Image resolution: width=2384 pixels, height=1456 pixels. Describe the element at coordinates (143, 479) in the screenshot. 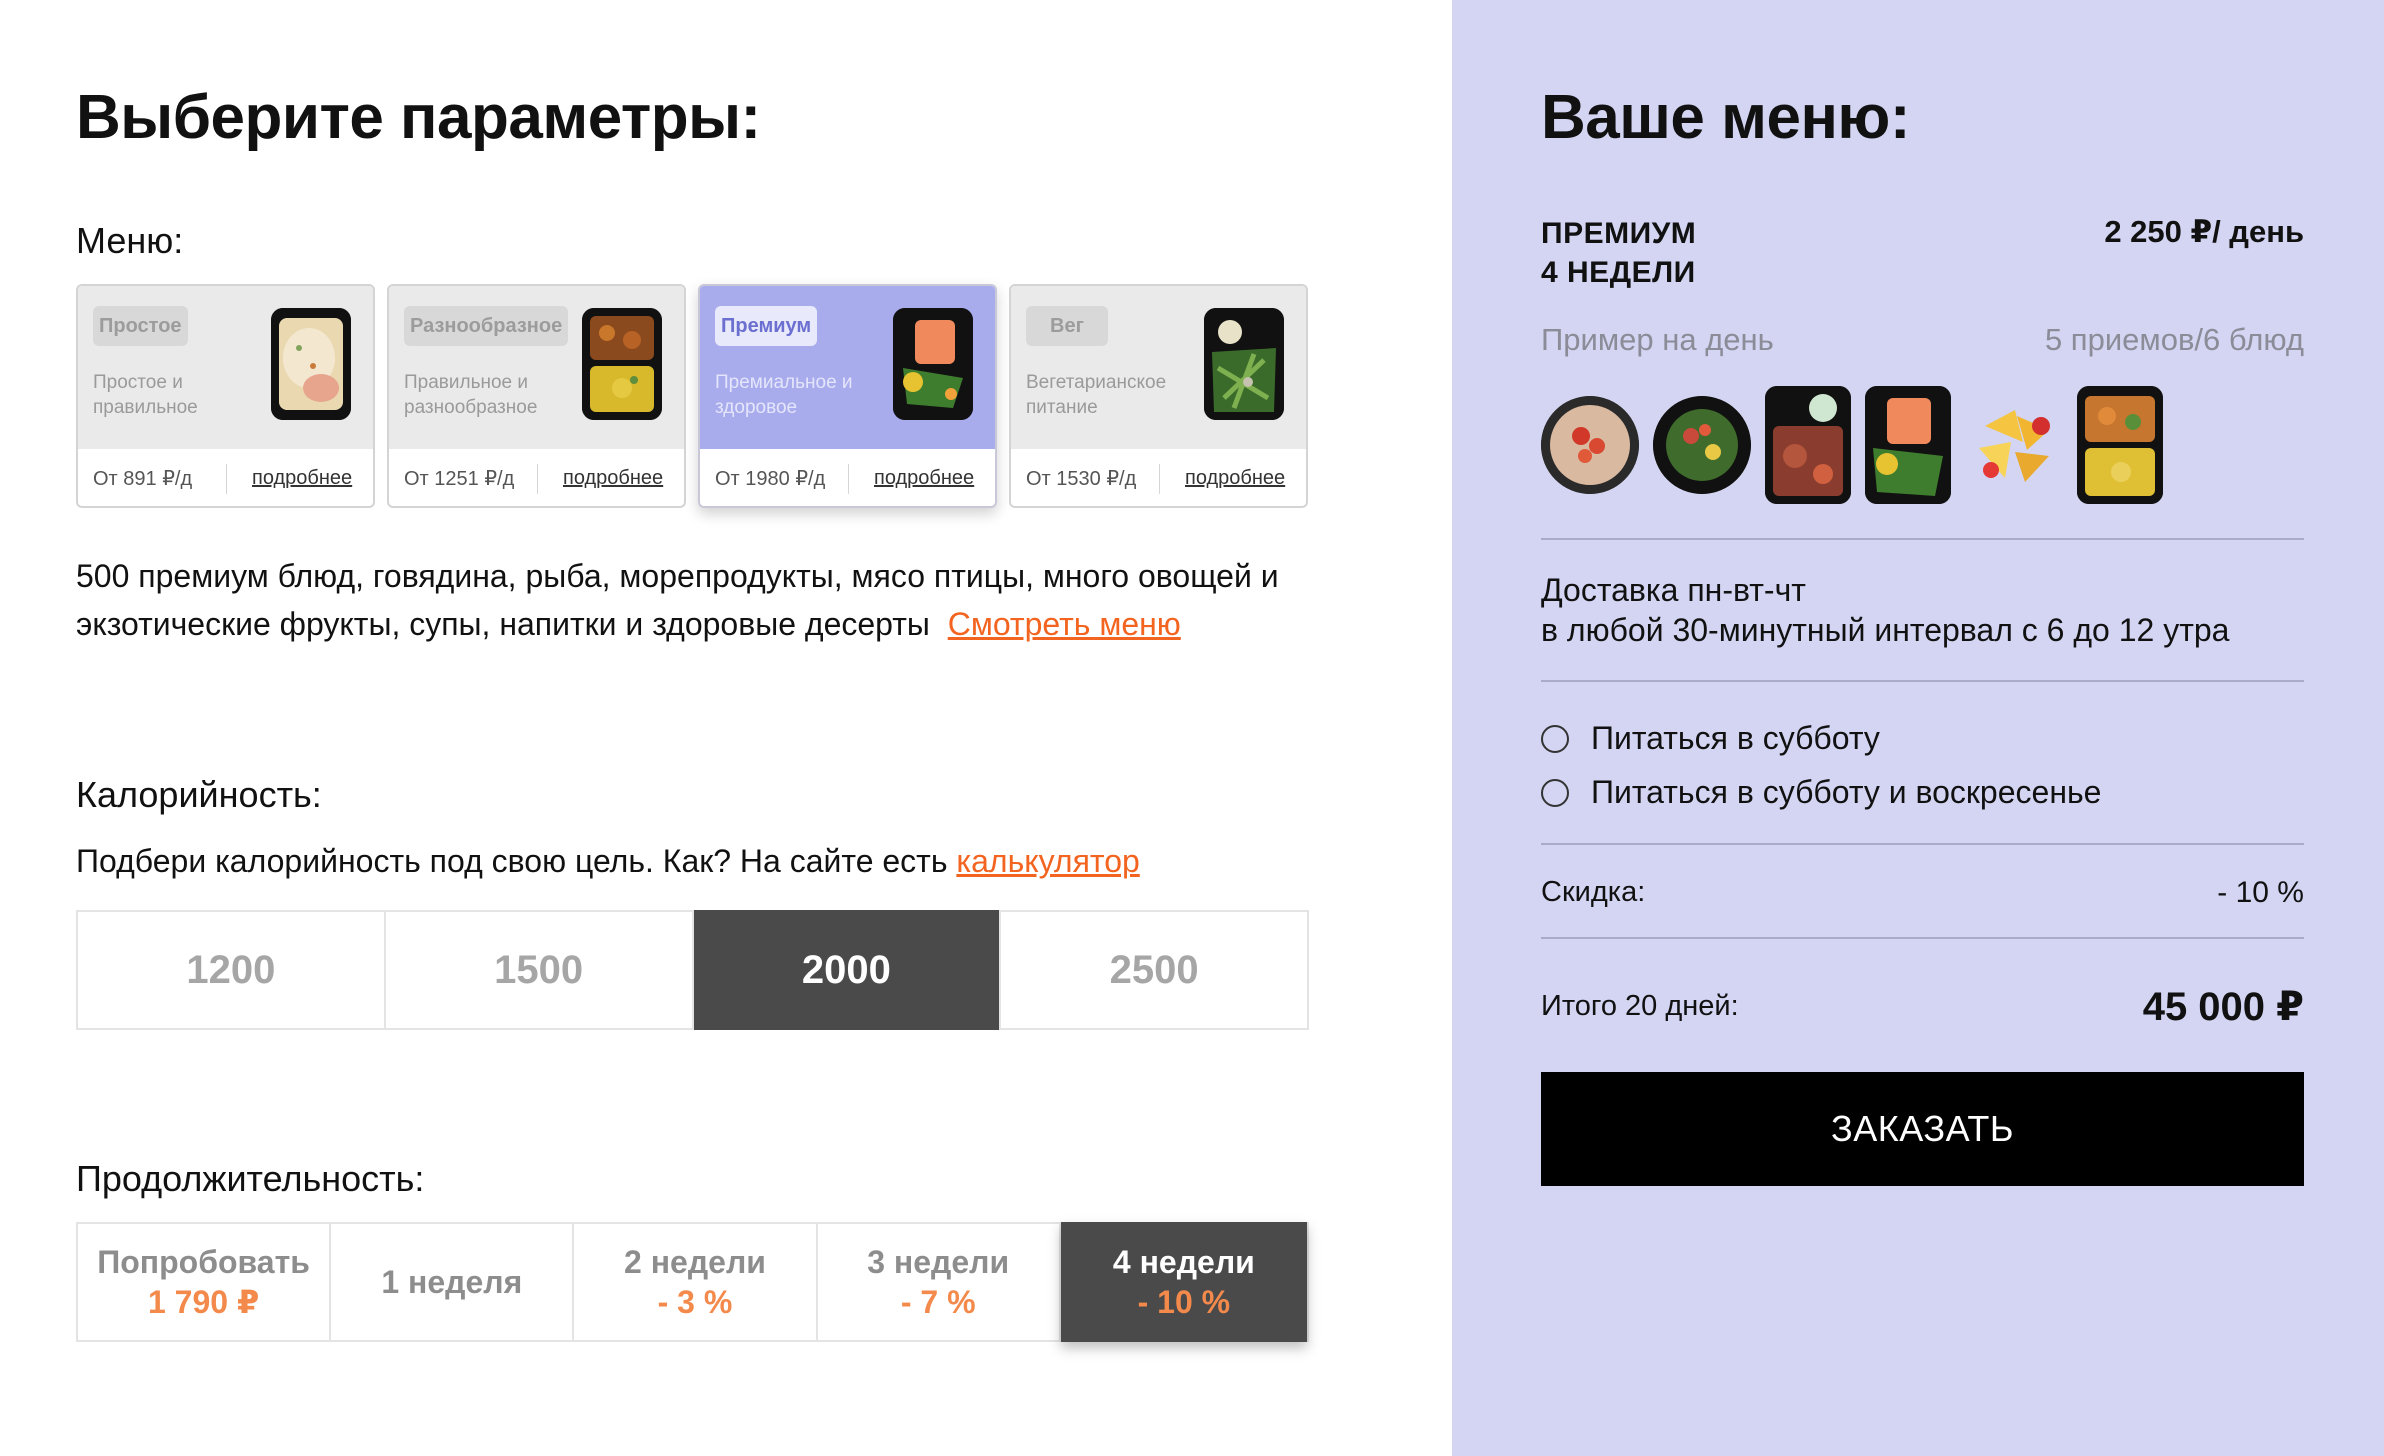

I see `card-price: От 891 ₽/д` at that location.